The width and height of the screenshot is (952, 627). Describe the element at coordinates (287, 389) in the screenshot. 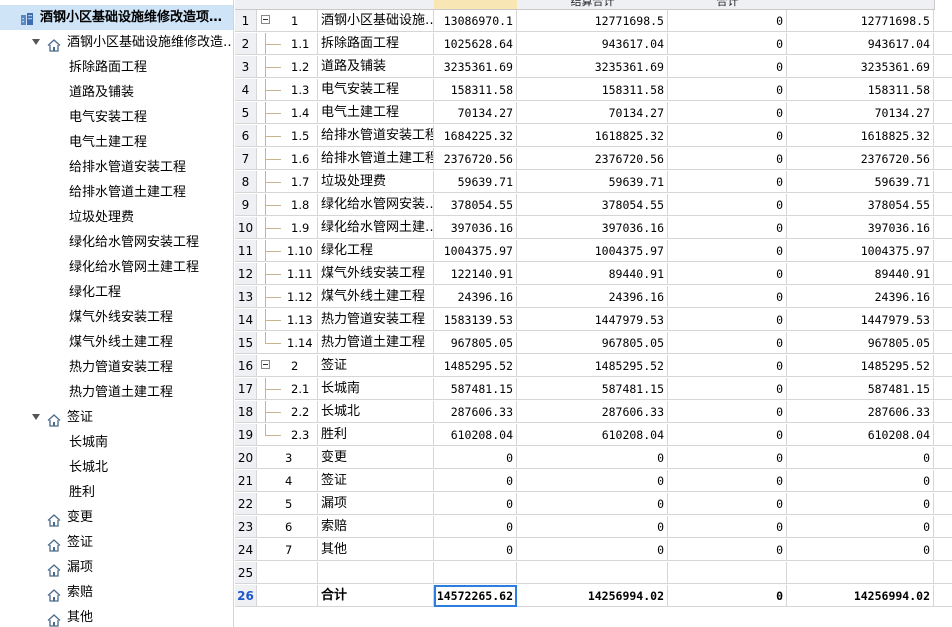

I see `tree-code-cell: 2.1` at that location.